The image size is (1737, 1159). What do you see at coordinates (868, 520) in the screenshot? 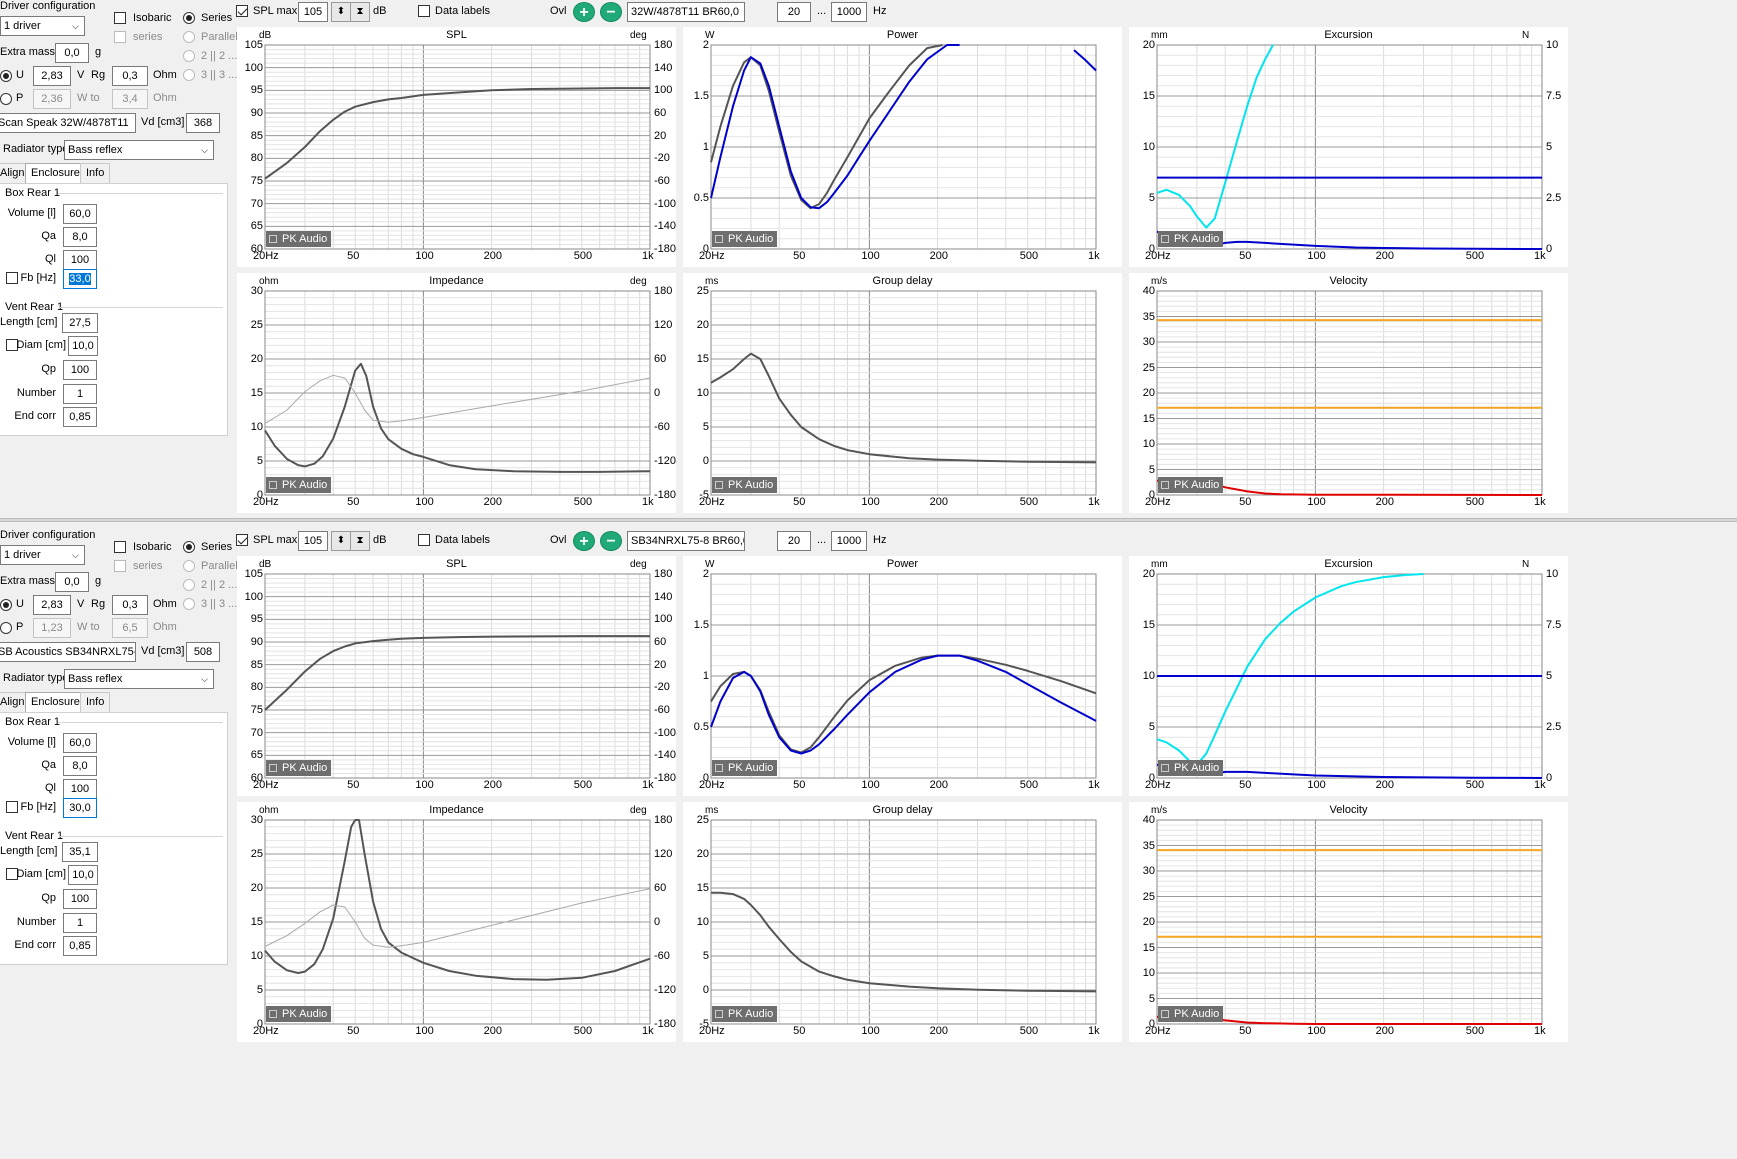
I see `section-divider` at bounding box center [868, 520].